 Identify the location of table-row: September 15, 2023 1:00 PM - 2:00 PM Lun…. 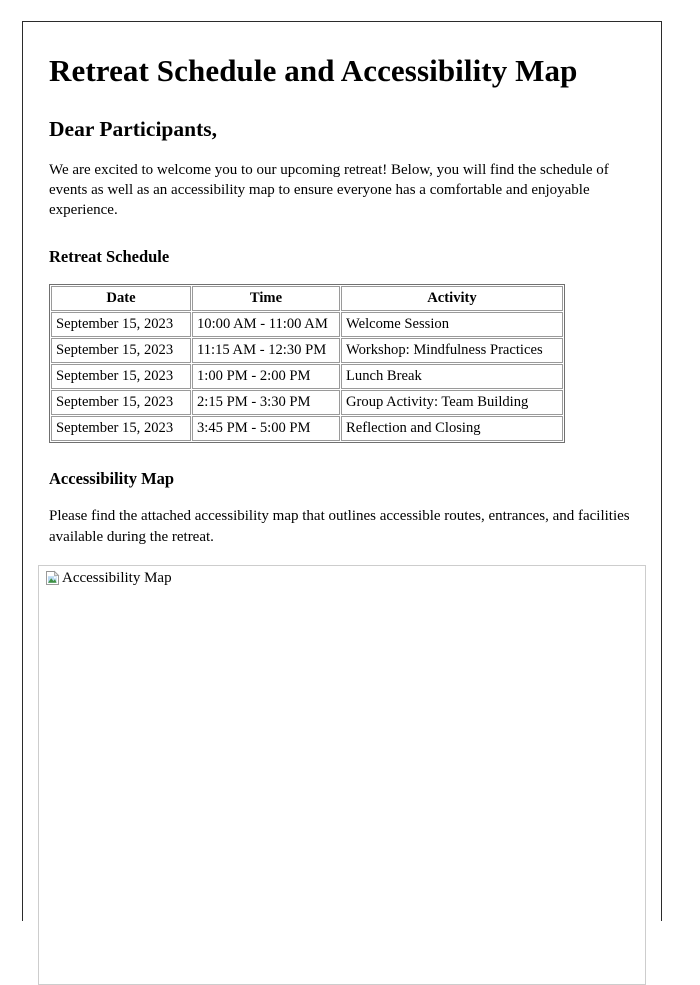
(307, 377).